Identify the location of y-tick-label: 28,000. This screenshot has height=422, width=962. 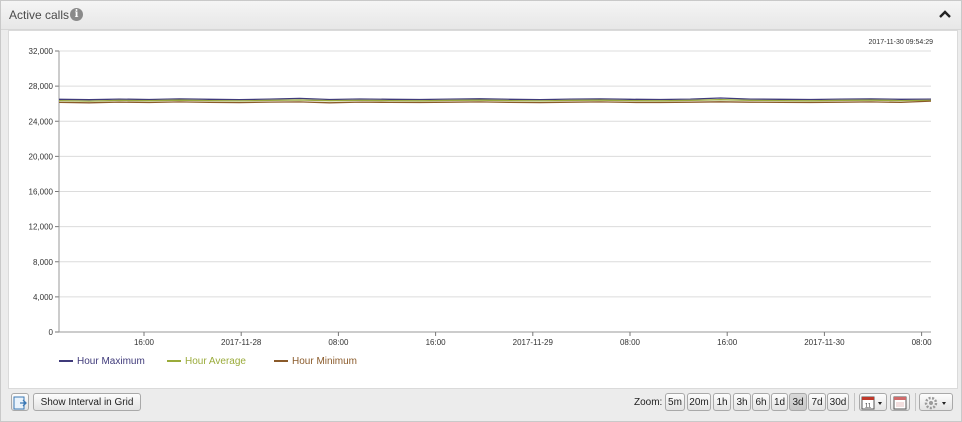
(41, 86).